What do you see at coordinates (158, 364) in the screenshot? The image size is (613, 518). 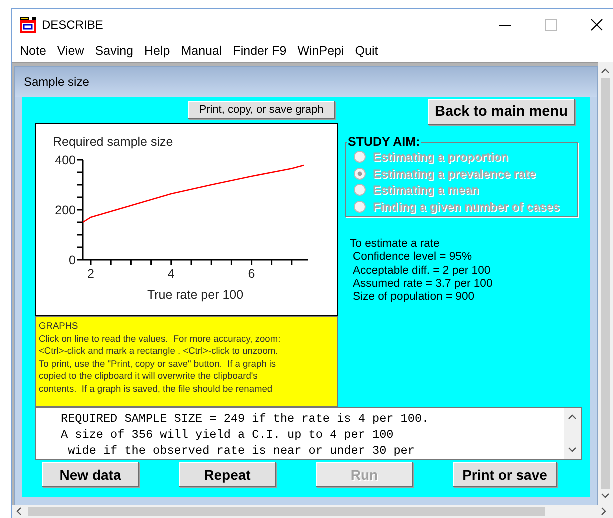 I see `note-text: To print, use the "Print, copy or save" button. If a graph is` at bounding box center [158, 364].